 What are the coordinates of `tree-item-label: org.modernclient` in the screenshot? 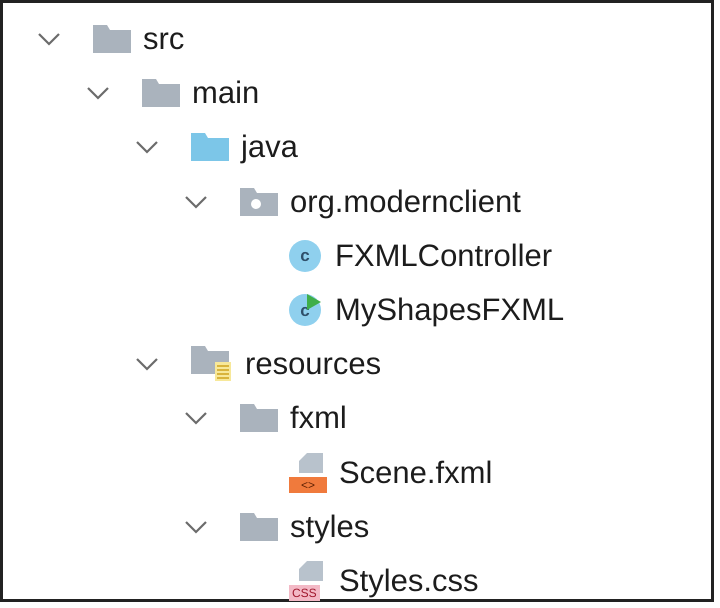 It's located at (405, 202).